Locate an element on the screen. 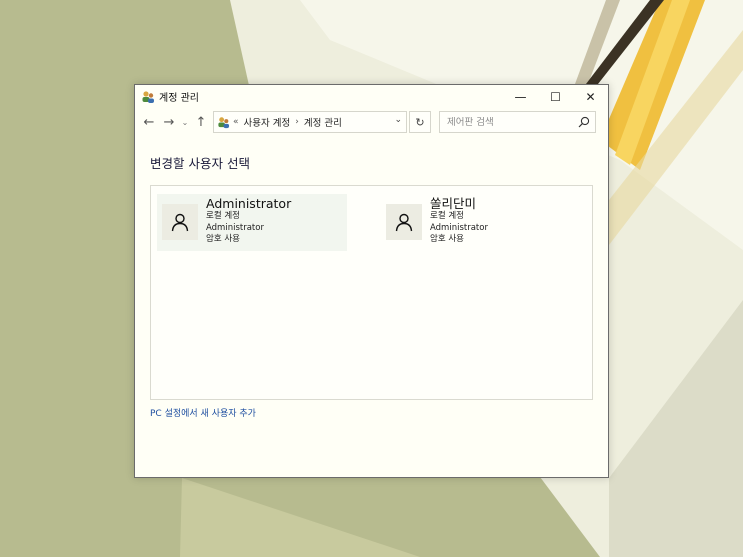 The width and height of the screenshot is (743, 557). title-bar: 계정 관리 — ☐ ✕ is located at coordinates (371, 96).